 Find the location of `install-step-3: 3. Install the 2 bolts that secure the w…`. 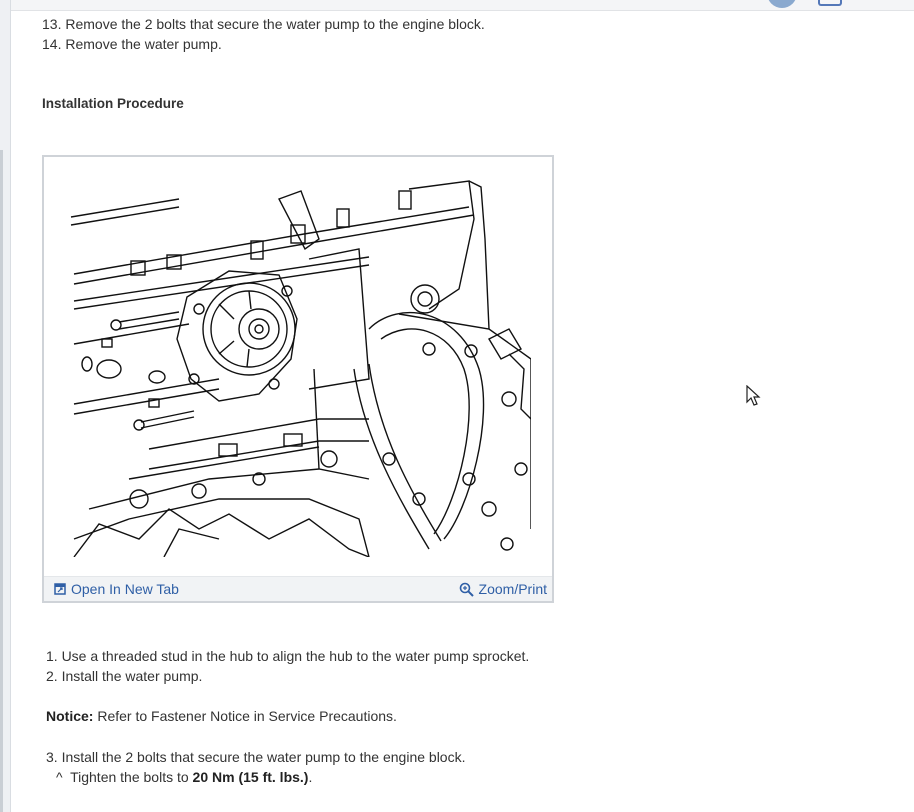

install-step-3: 3. Install the 2 bolts that secure the w… is located at coordinates (256, 757).